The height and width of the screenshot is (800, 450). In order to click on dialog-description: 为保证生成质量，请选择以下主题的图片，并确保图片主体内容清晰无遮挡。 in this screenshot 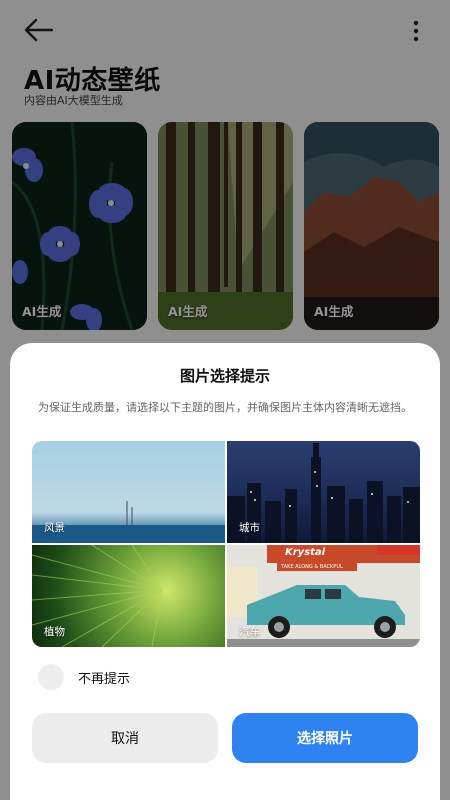, I will do `click(225, 407)`.